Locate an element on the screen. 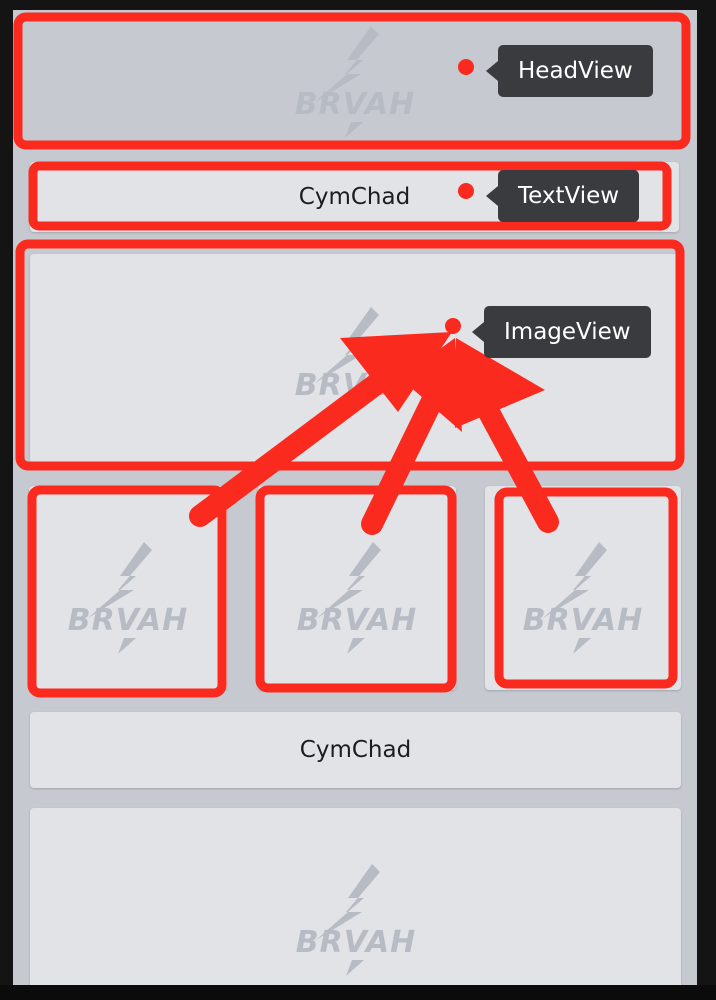 The width and height of the screenshot is (716, 1000). text-view-label: CymChad is located at coordinates (355, 750).